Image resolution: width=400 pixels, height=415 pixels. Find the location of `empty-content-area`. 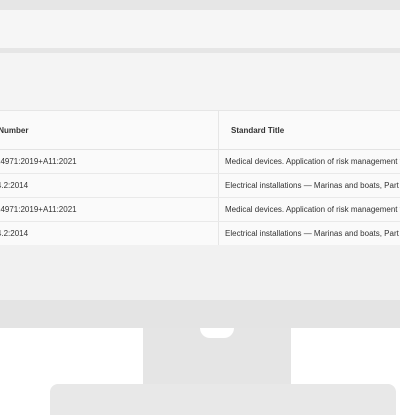

empty-content-area is located at coordinates (200, 273).